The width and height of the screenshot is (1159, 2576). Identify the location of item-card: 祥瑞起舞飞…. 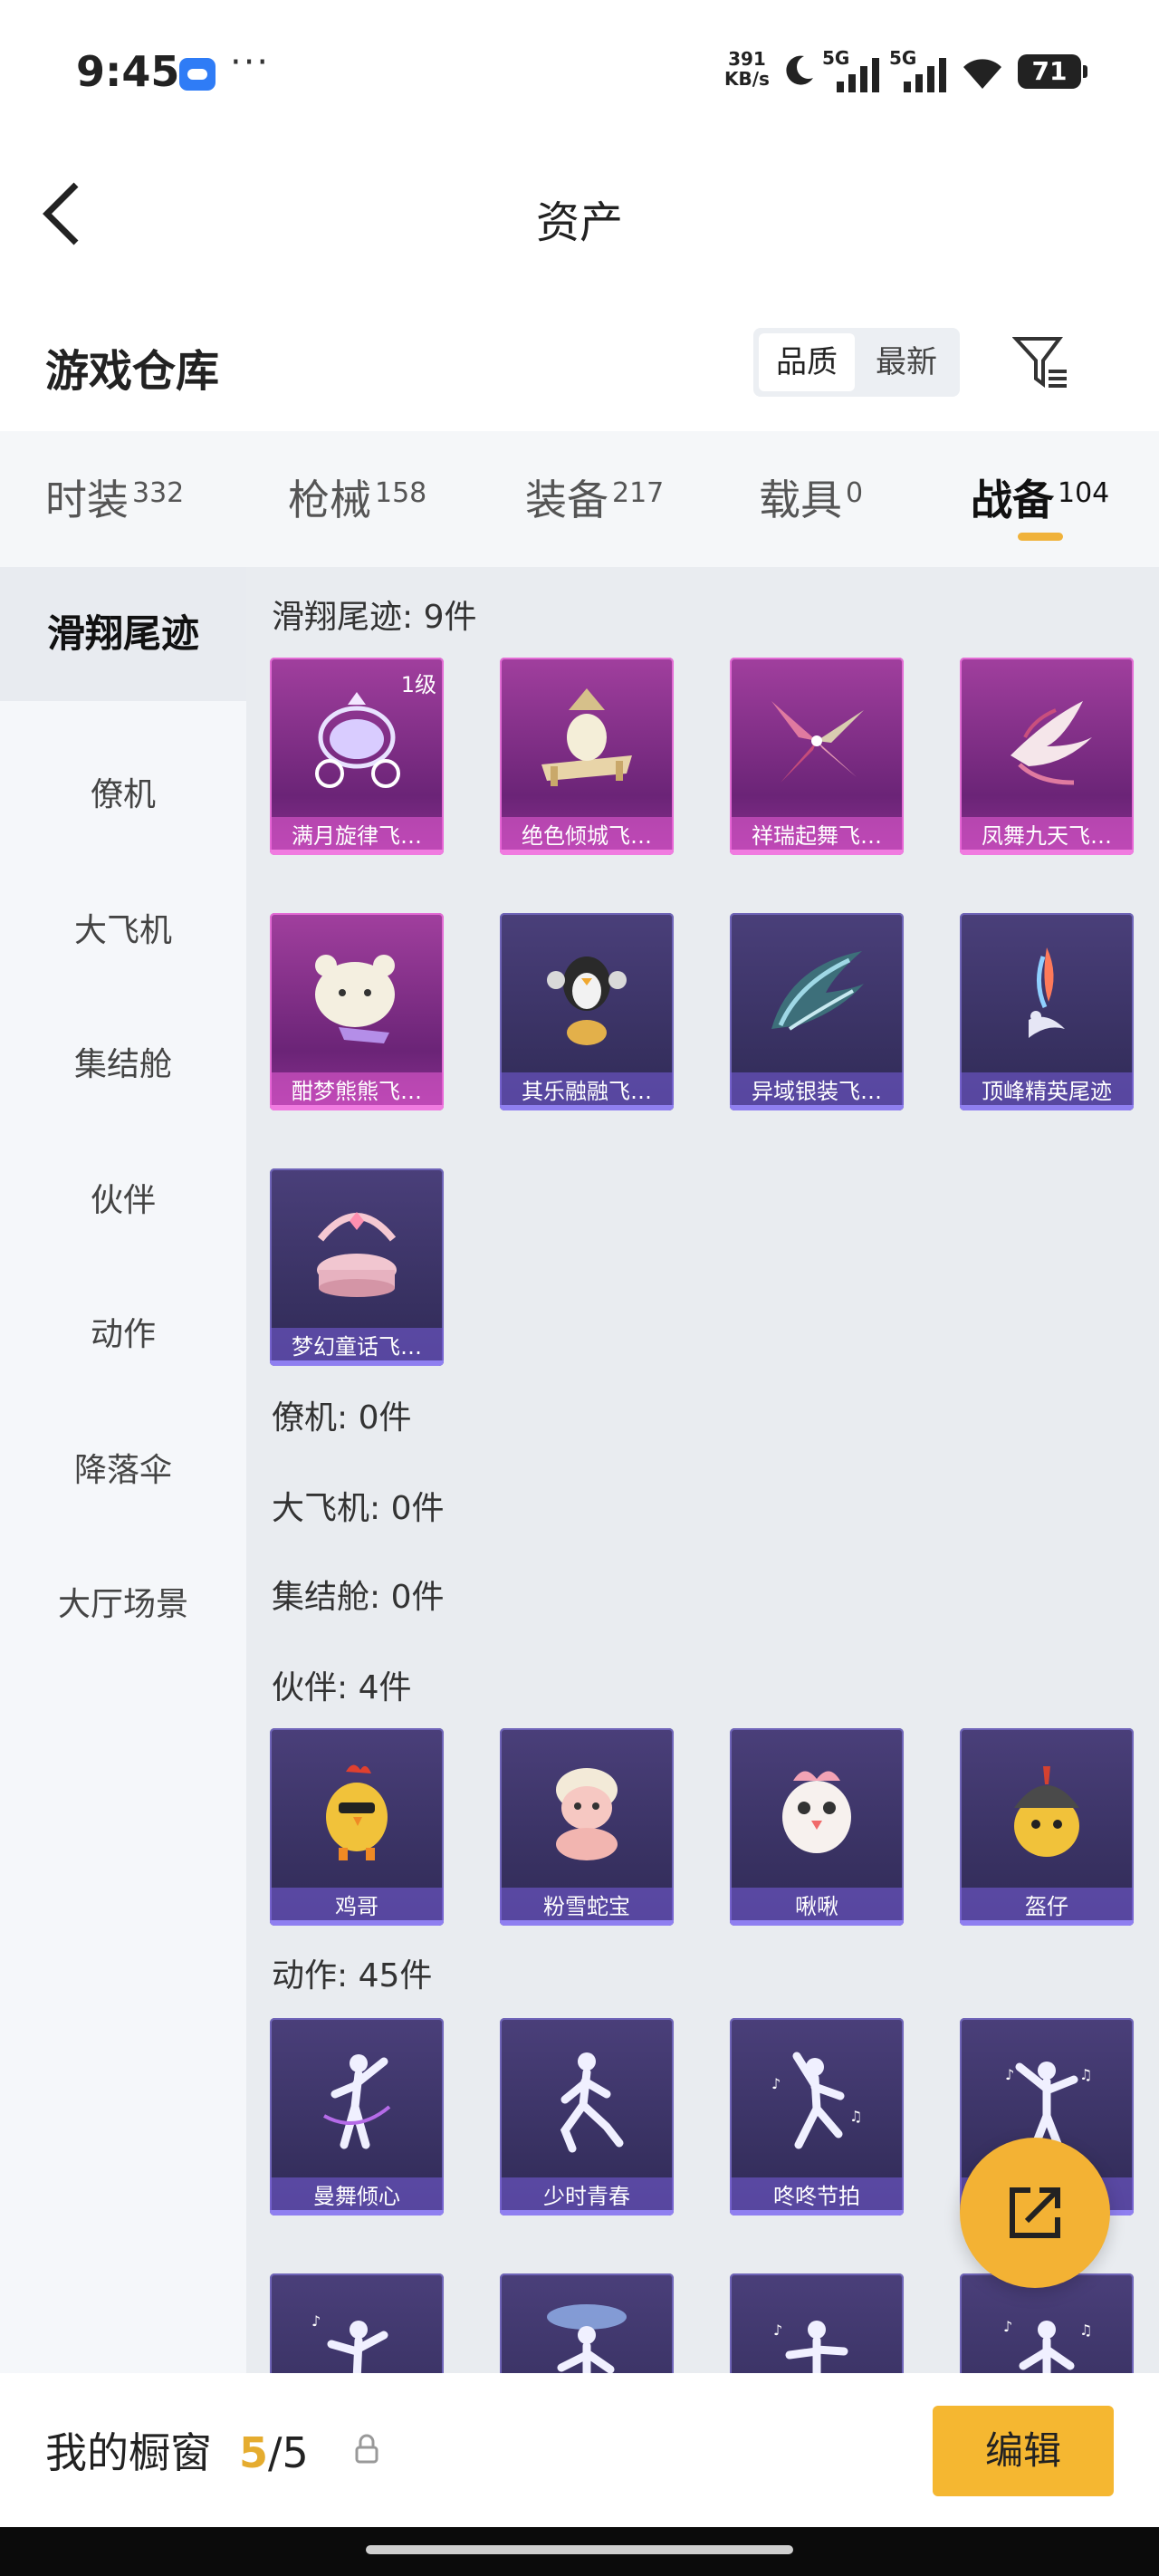
(817, 756).